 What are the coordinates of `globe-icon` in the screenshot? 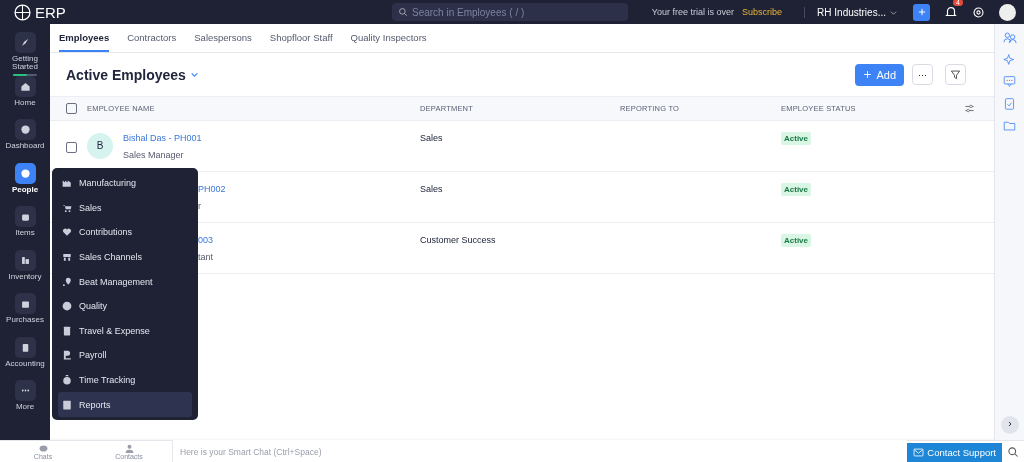 It's located at (22, 12).